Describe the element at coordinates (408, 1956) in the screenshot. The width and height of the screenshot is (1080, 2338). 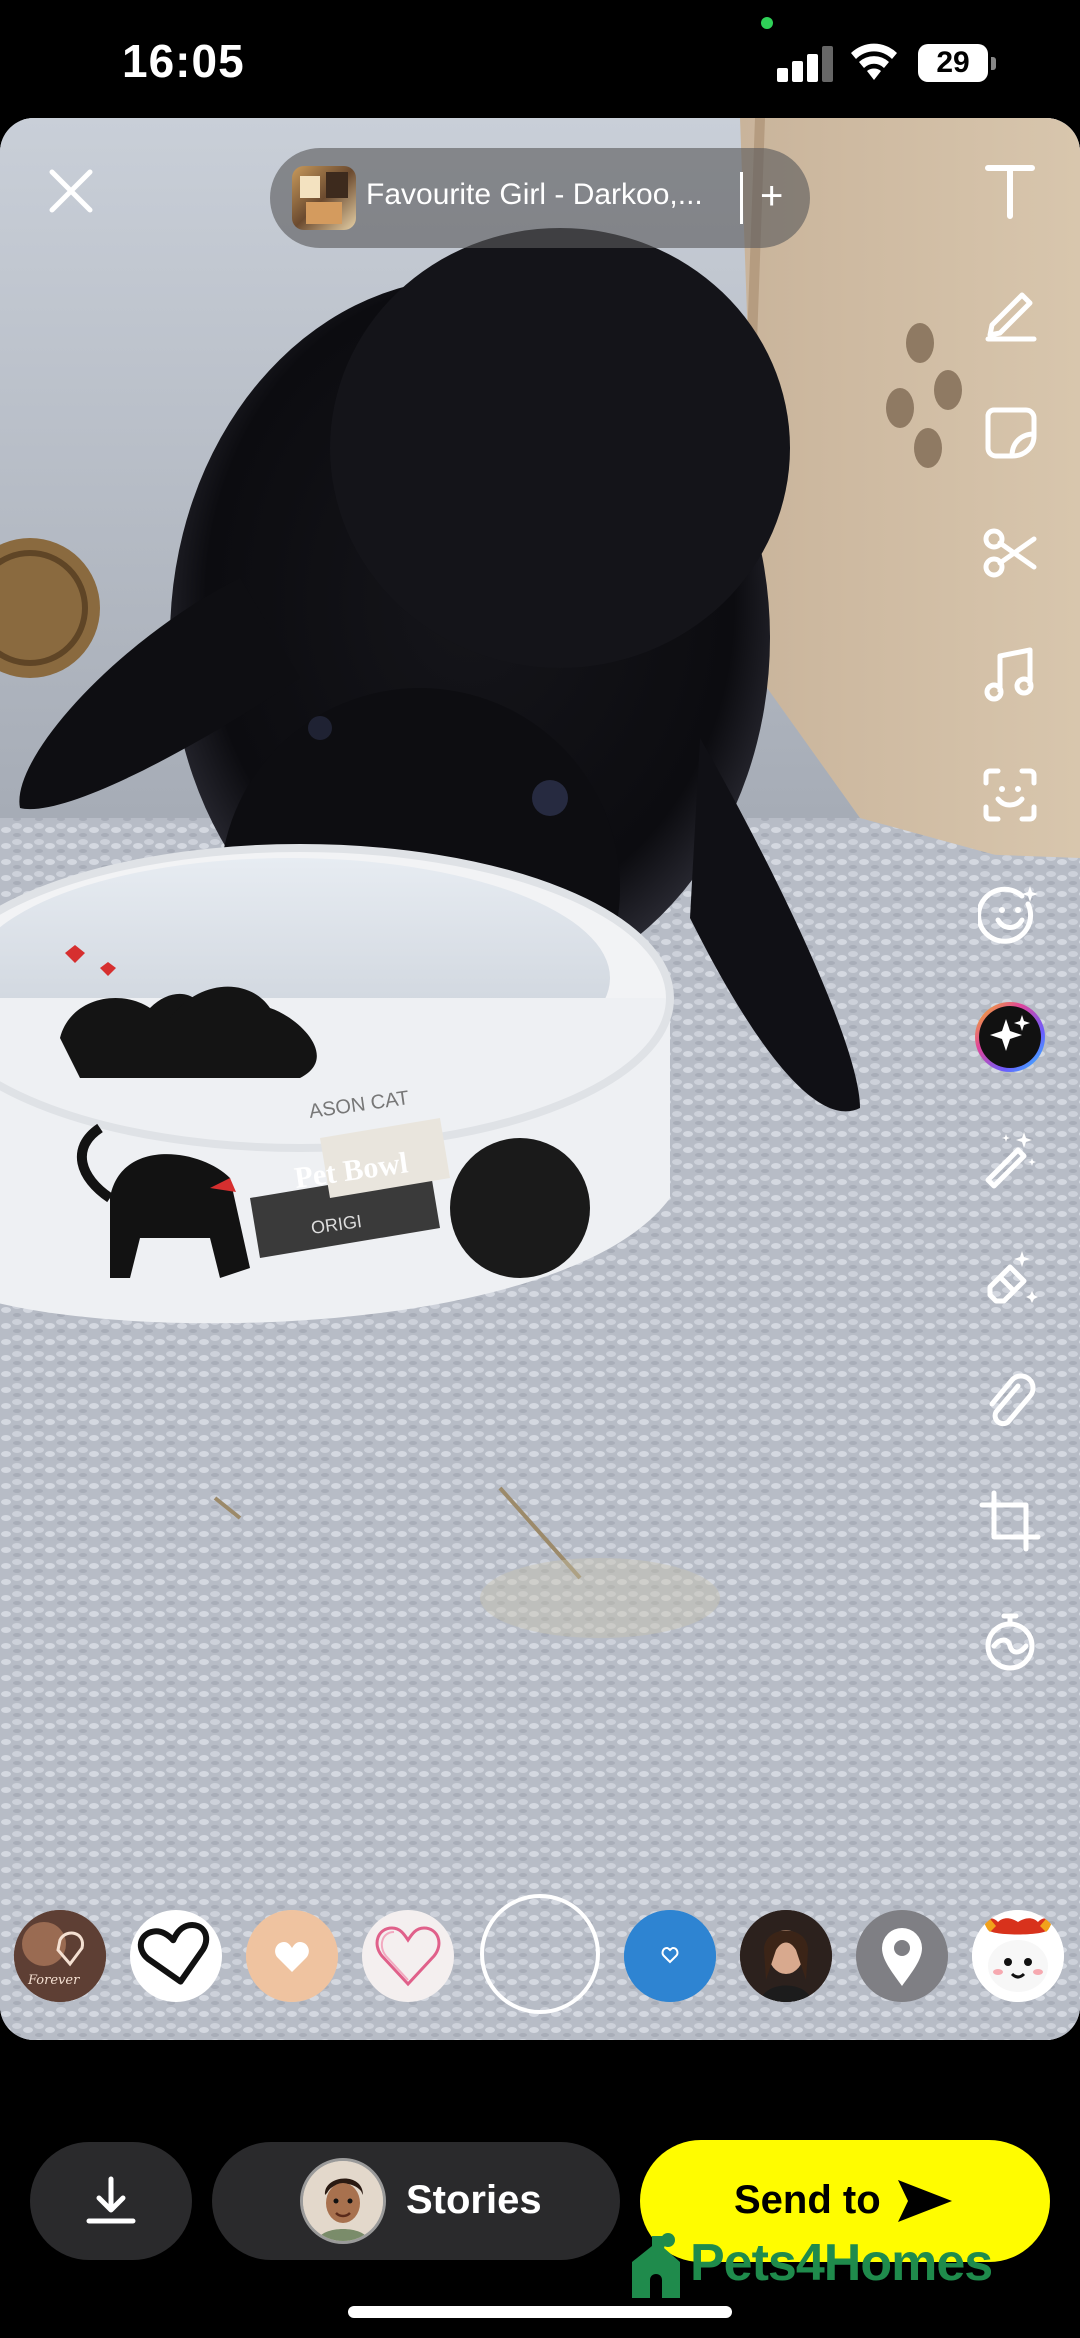
I see `pink-heart-icon` at that location.